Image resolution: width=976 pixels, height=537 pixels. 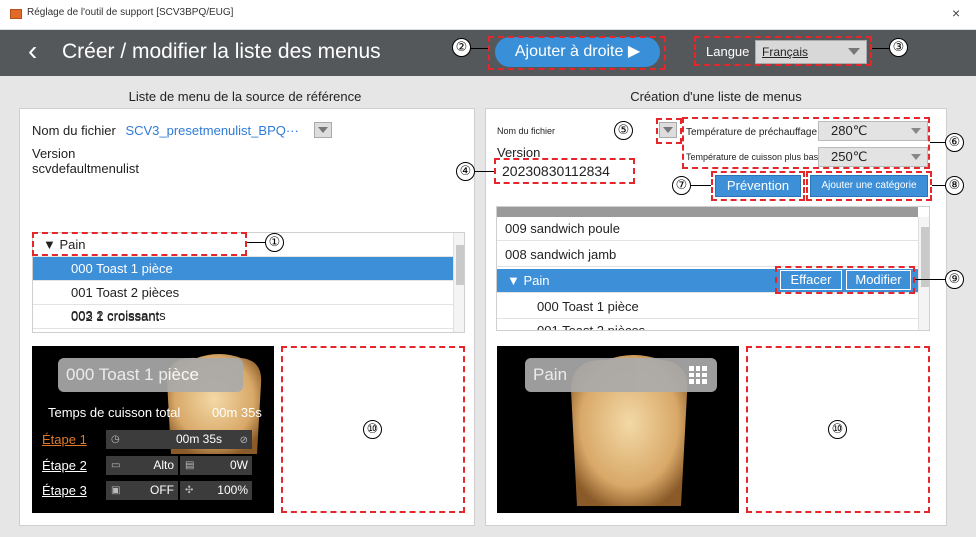 What do you see at coordinates (245, 96) in the screenshot?
I see `left-panel-title: Liste de menu de la source de référence` at bounding box center [245, 96].